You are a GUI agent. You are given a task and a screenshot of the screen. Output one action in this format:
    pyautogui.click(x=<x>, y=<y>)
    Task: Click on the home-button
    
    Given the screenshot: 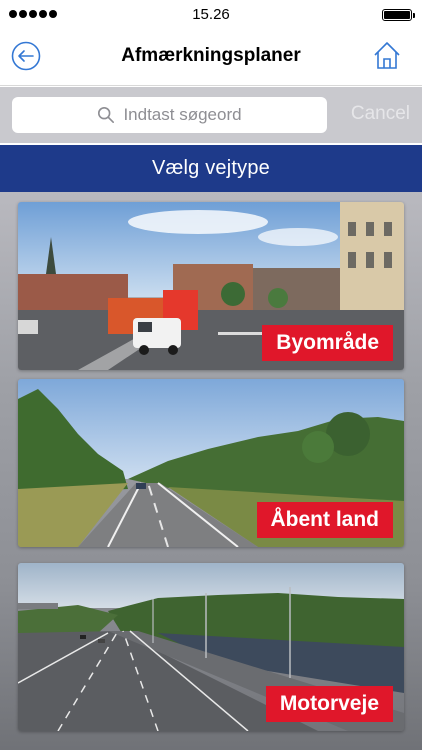 What is the action you would take?
    pyautogui.click(x=387, y=56)
    